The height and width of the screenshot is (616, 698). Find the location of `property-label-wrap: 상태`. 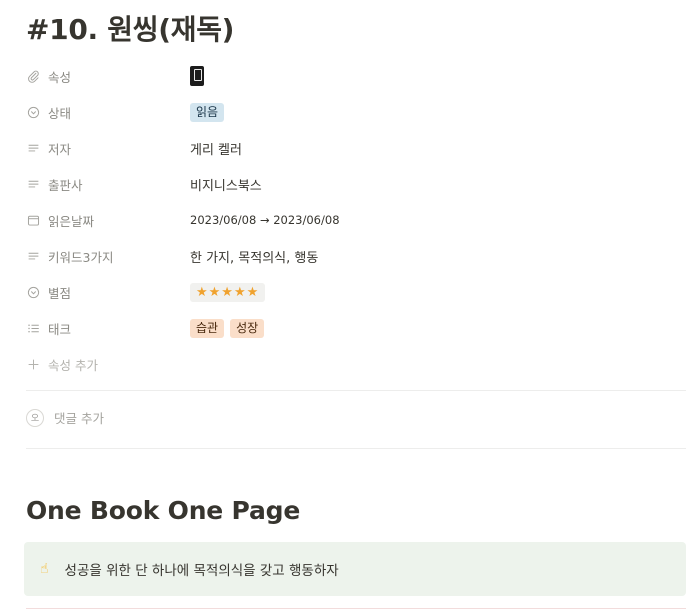

property-label-wrap: 상태 is located at coordinates (108, 112).